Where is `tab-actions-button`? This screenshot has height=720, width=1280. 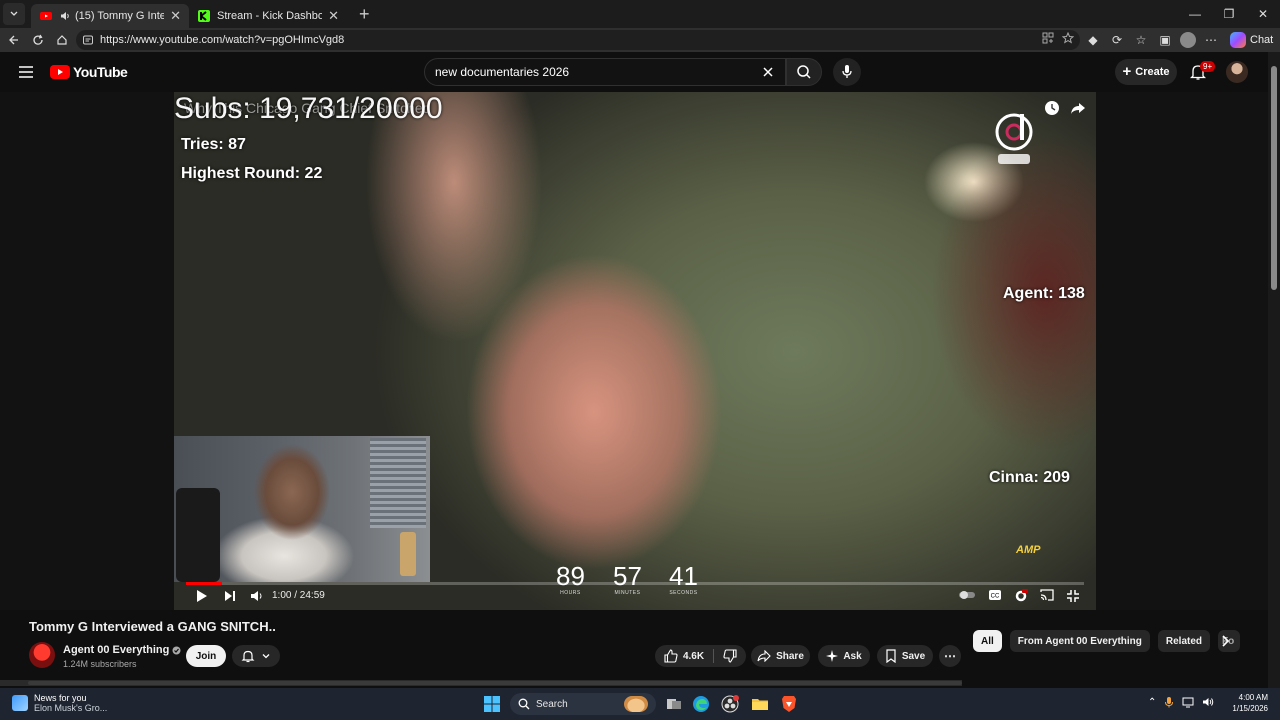 tab-actions-button is located at coordinates (14, 14).